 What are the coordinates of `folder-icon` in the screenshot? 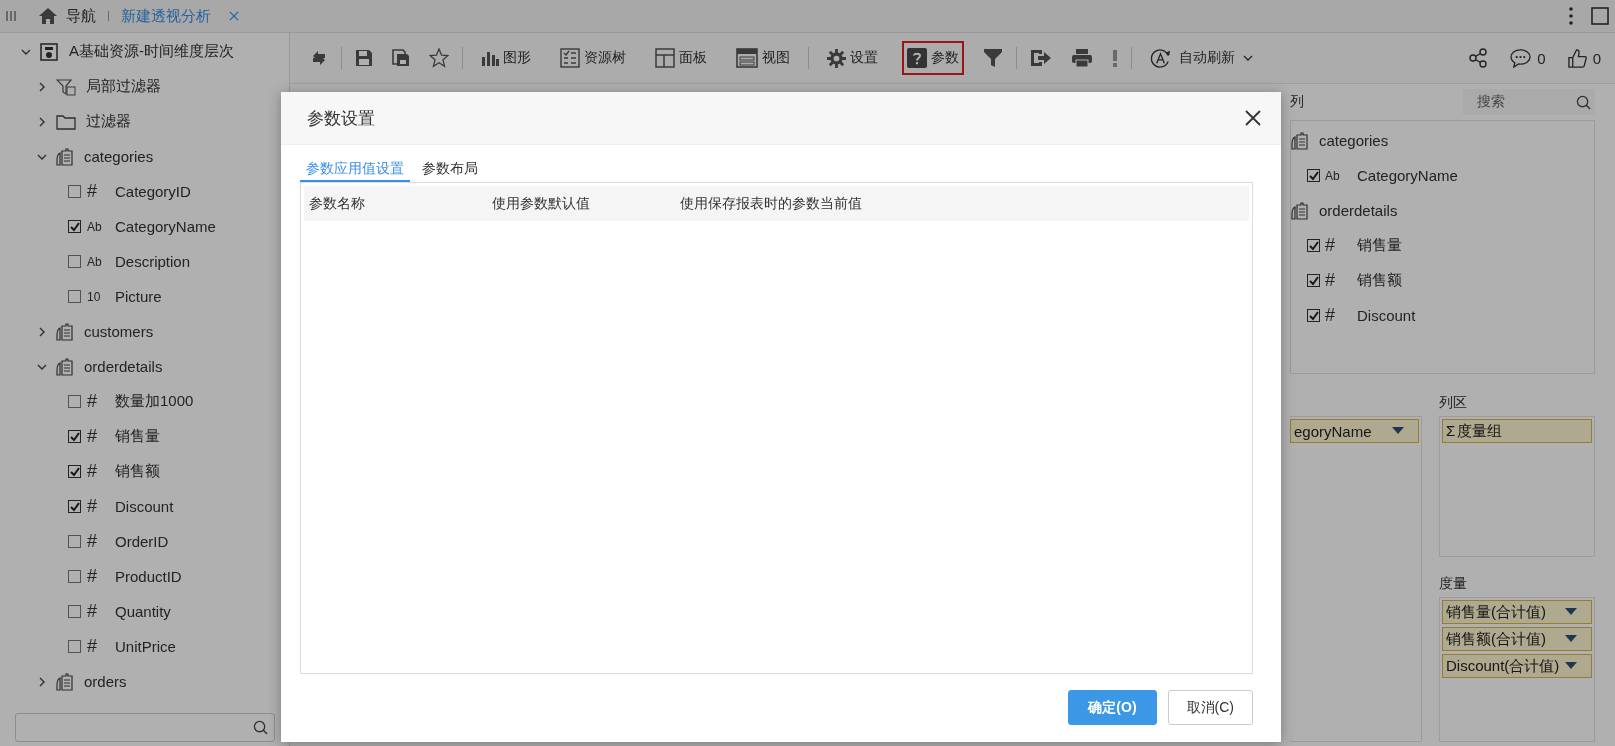 It's located at (66, 121).